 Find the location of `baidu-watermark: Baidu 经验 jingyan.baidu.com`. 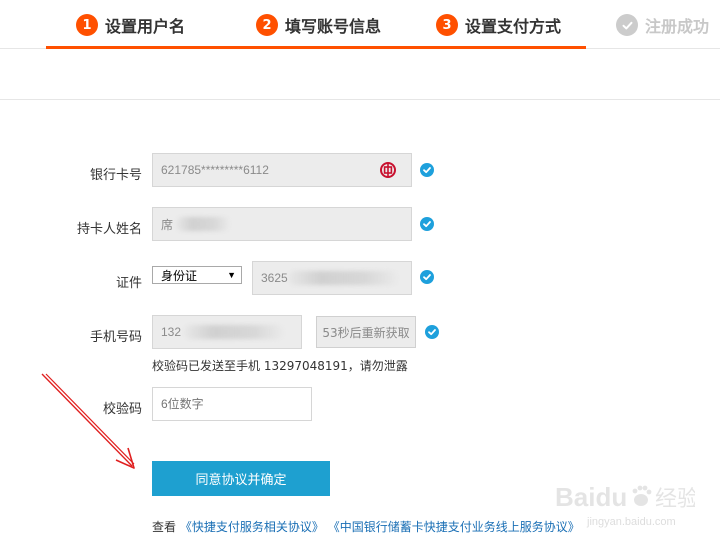

baidu-watermark: Baidu 经验 jingyan.baidu.com is located at coordinates (627, 504).